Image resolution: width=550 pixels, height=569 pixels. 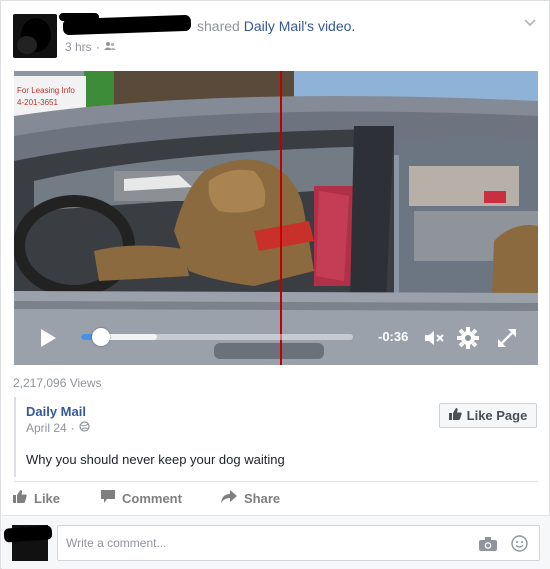 What do you see at coordinates (434, 338) in the screenshot?
I see `mute-icon` at bounding box center [434, 338].